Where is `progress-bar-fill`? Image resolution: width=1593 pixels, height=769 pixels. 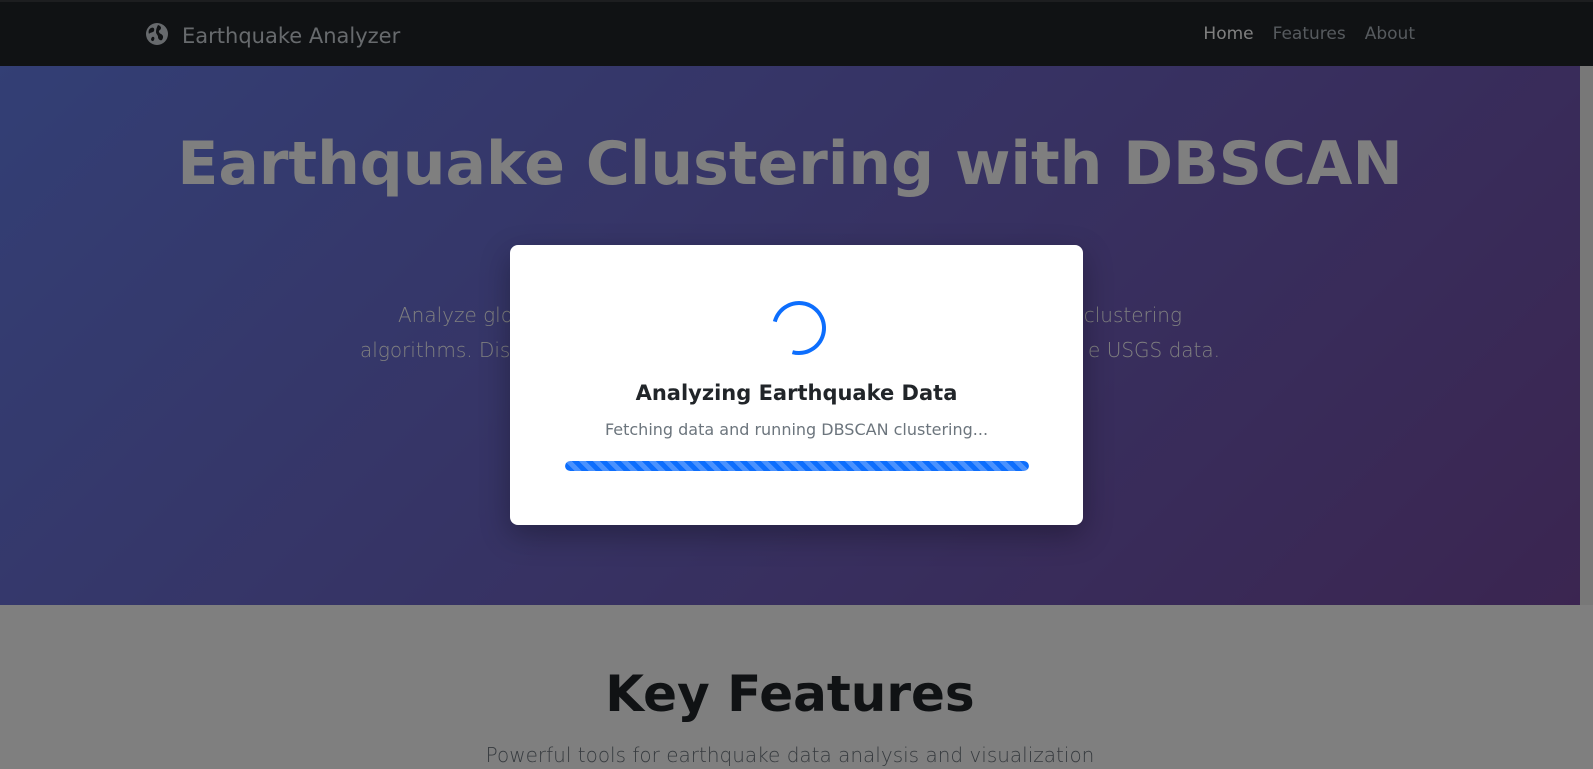 progress-bar-fill is located at coordinates (797, 466).